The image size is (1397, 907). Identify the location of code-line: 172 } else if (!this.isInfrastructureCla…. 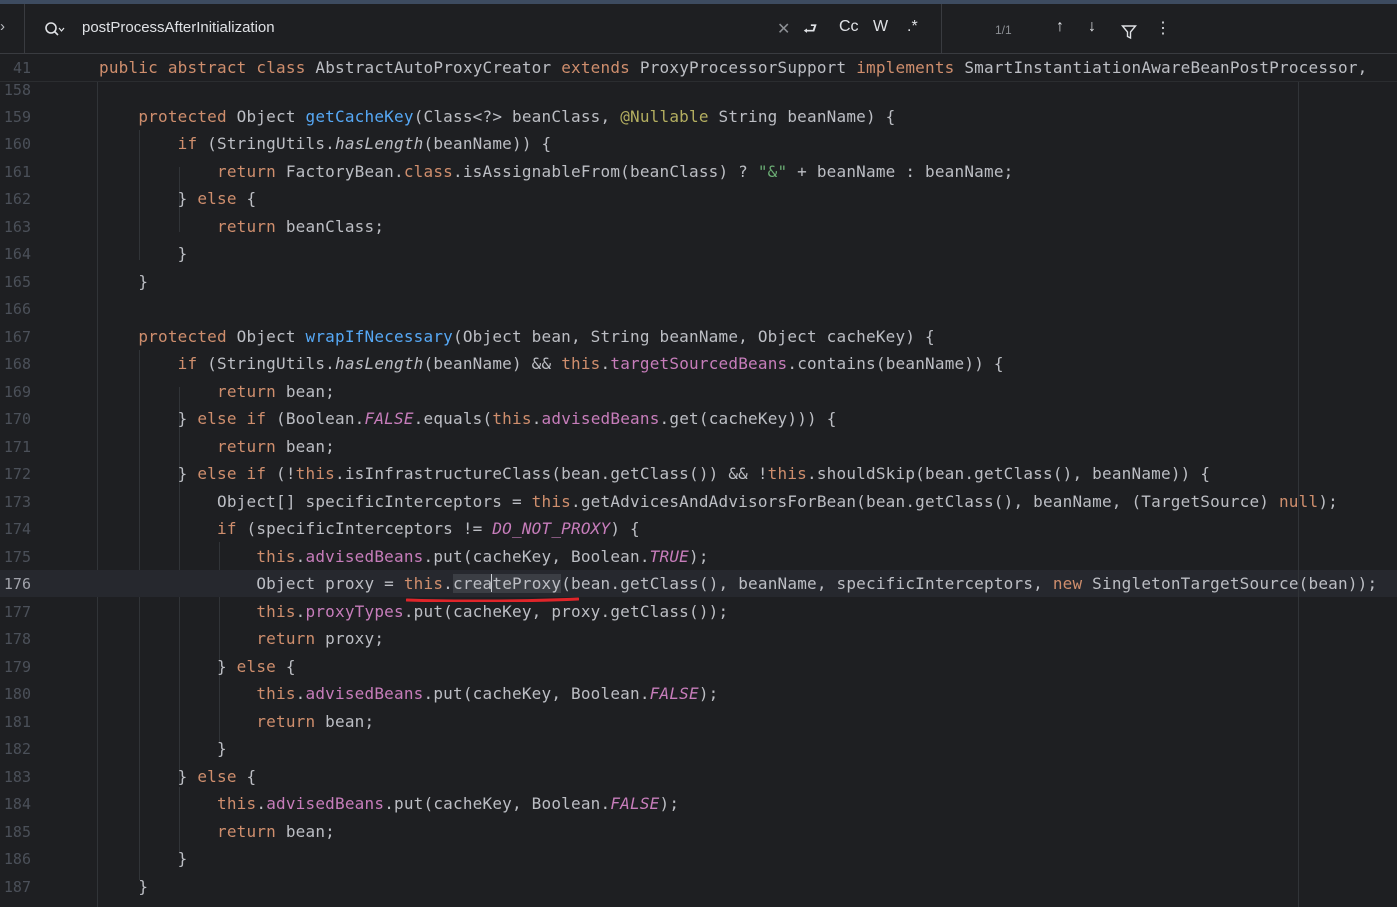
(698, 473).